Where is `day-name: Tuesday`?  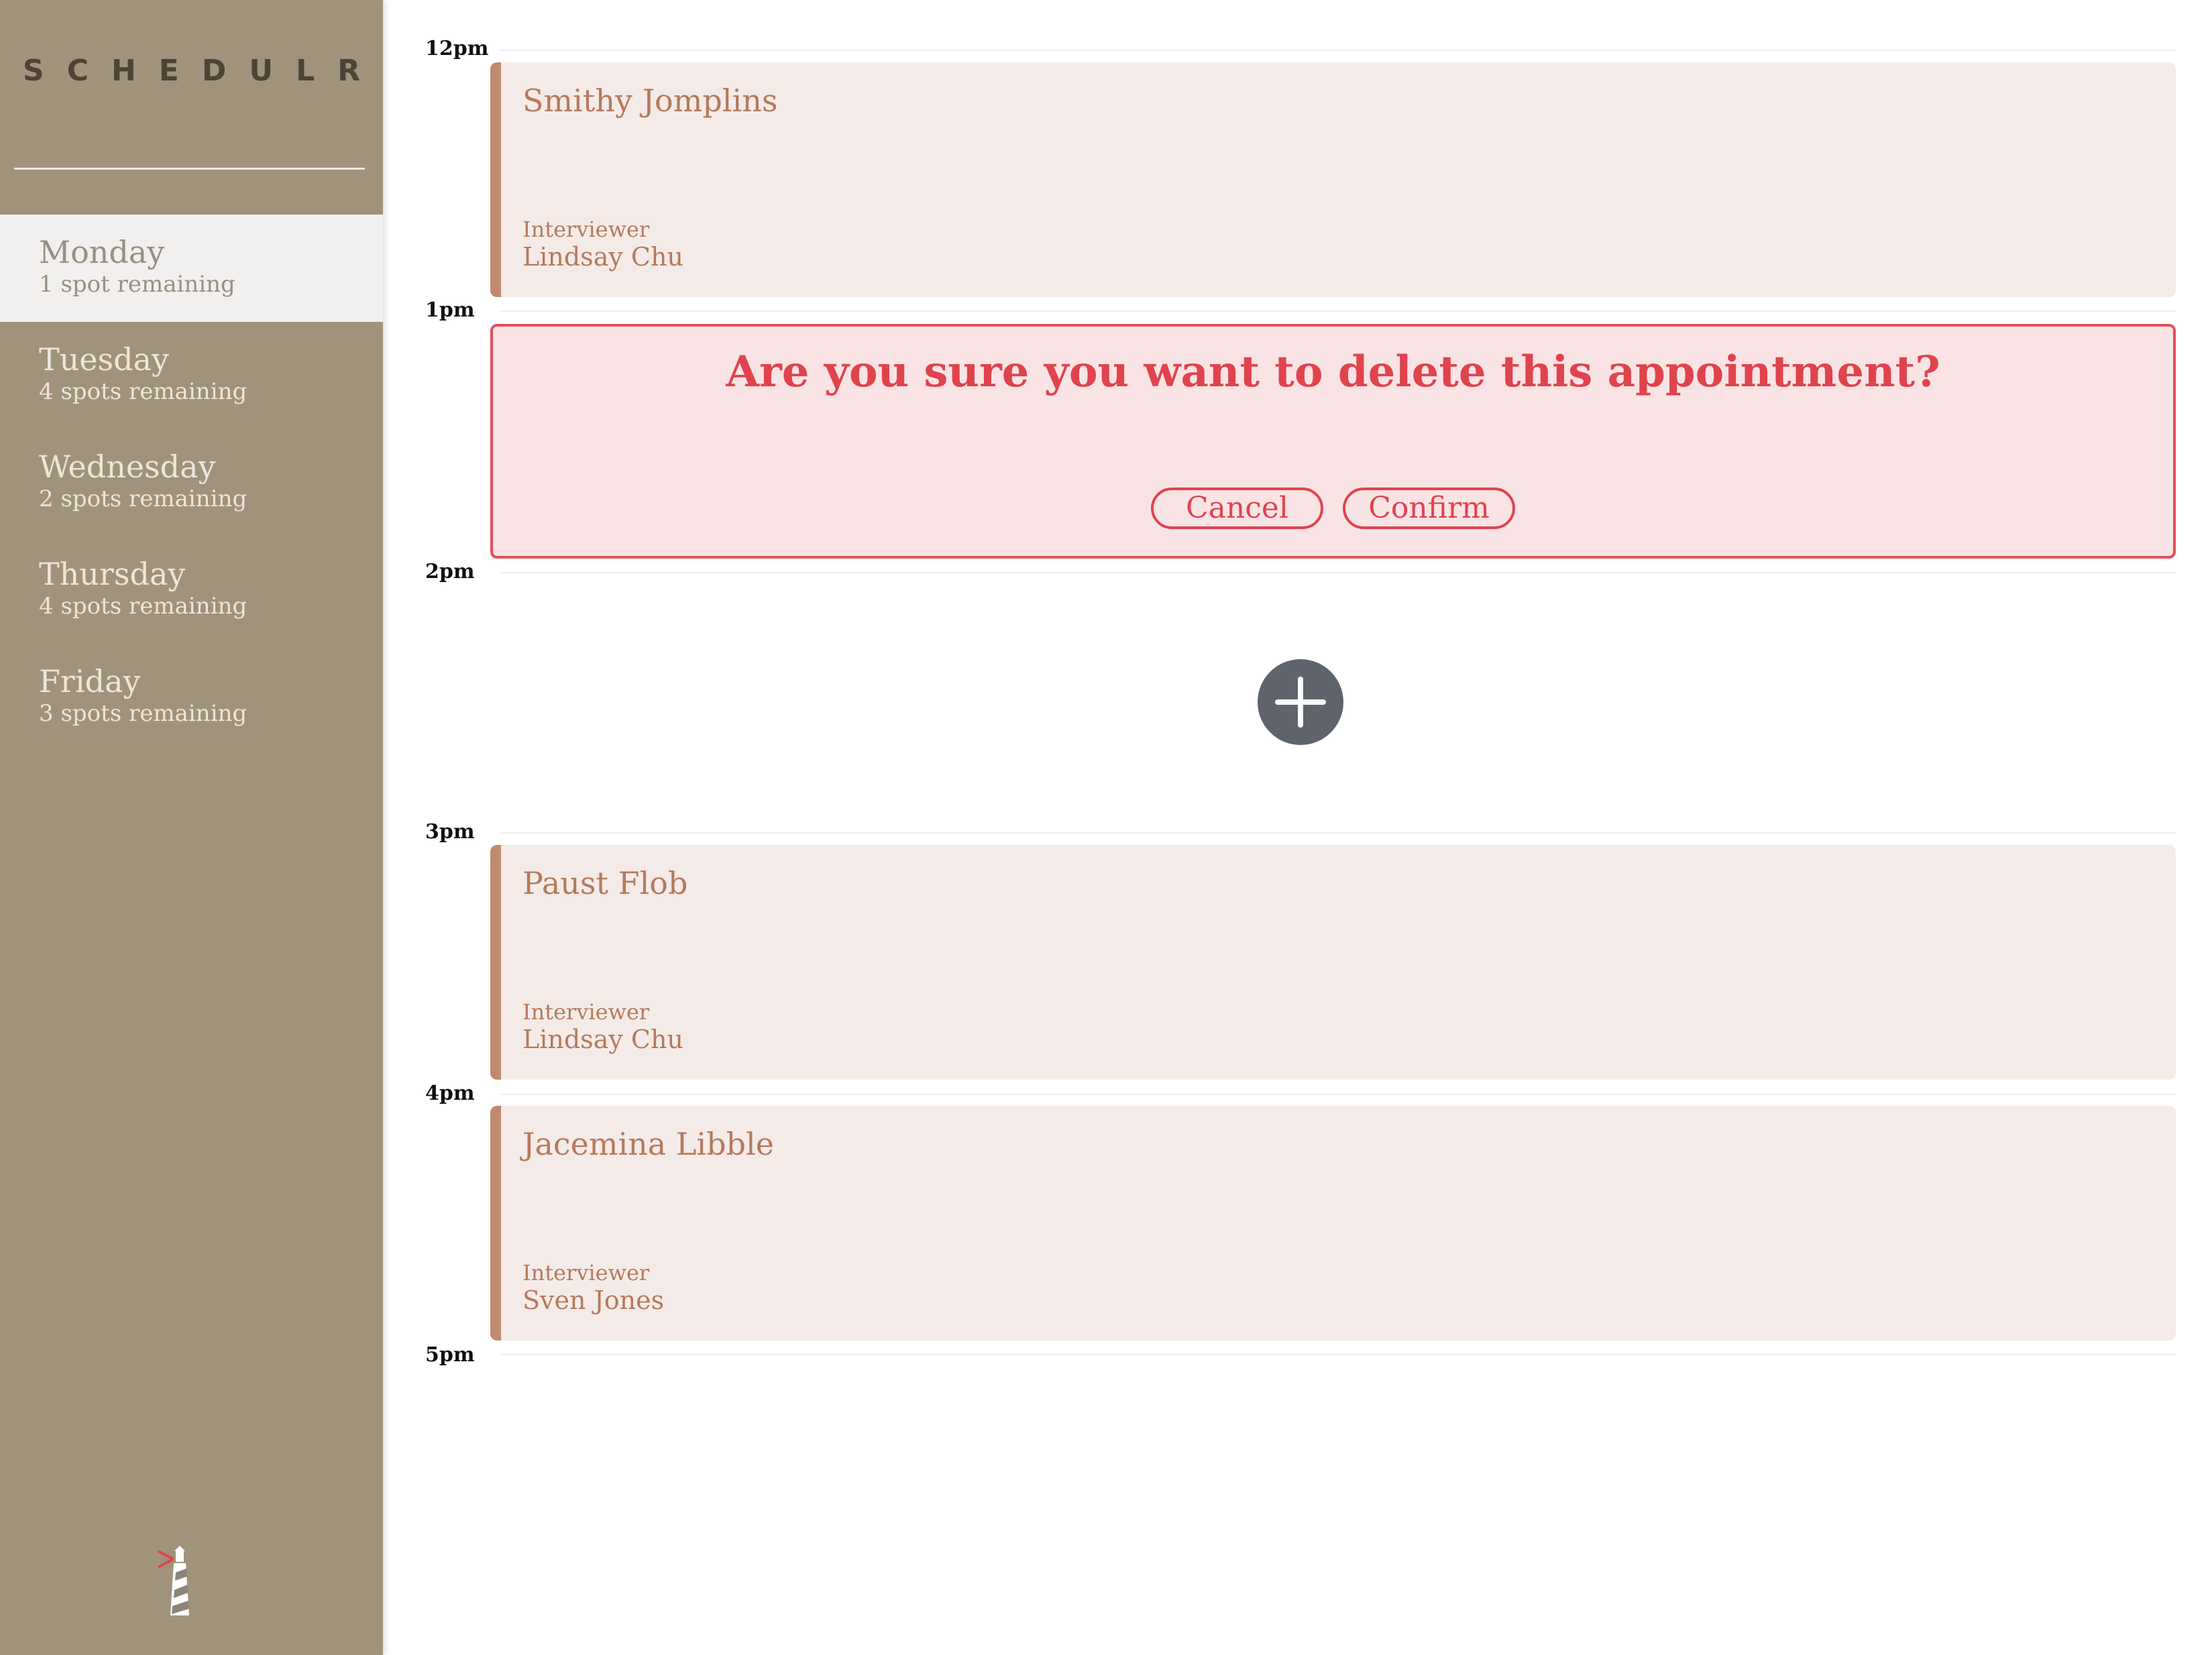 day-name: Tuesday is located at coordinates (104, 359).